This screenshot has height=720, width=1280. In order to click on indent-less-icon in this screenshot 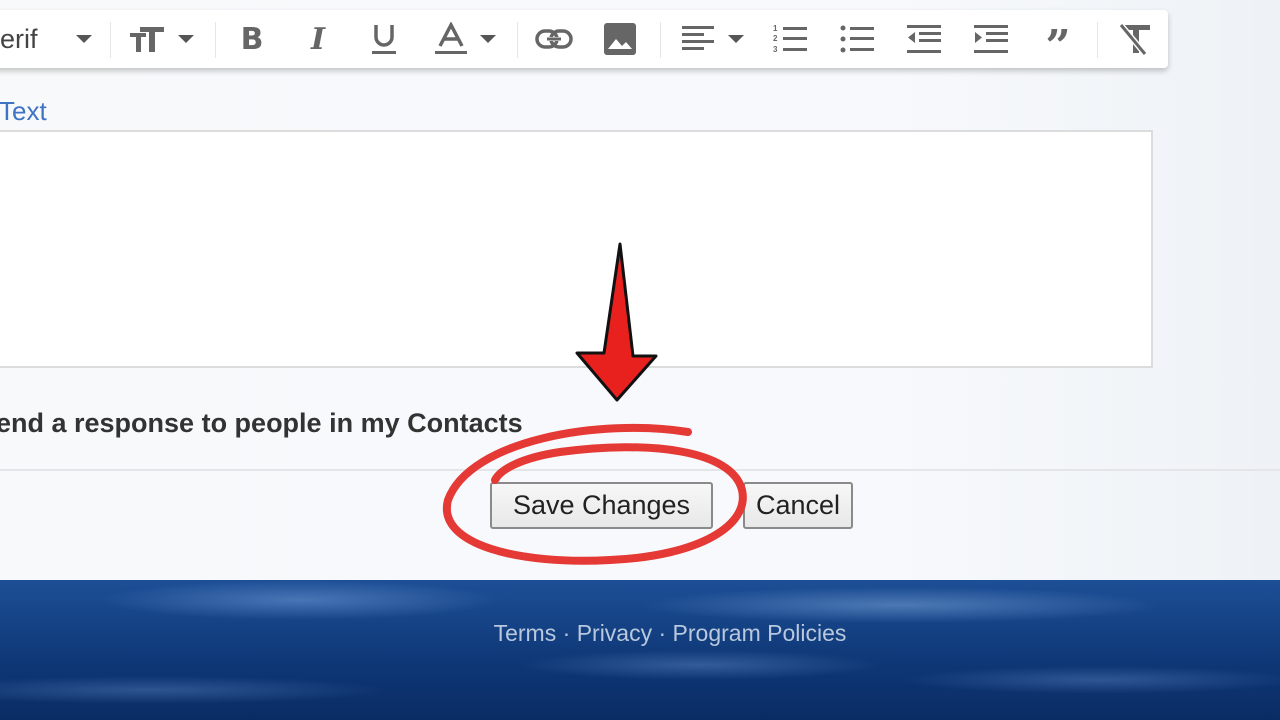, I will do `click(924, 39)`.